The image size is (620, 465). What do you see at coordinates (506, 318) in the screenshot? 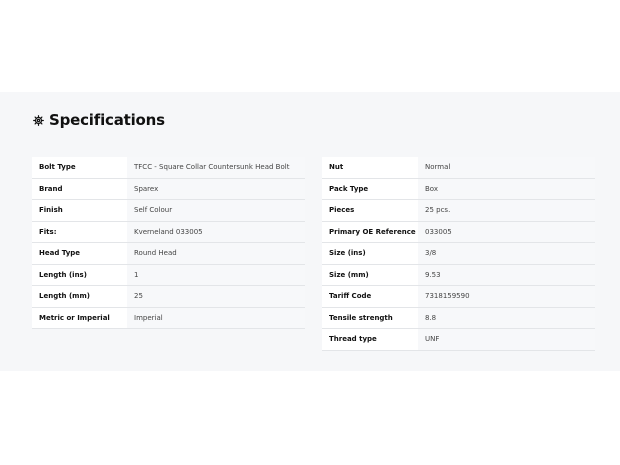
I see `spec-value: 8.8` at bounding box center [506, 318].